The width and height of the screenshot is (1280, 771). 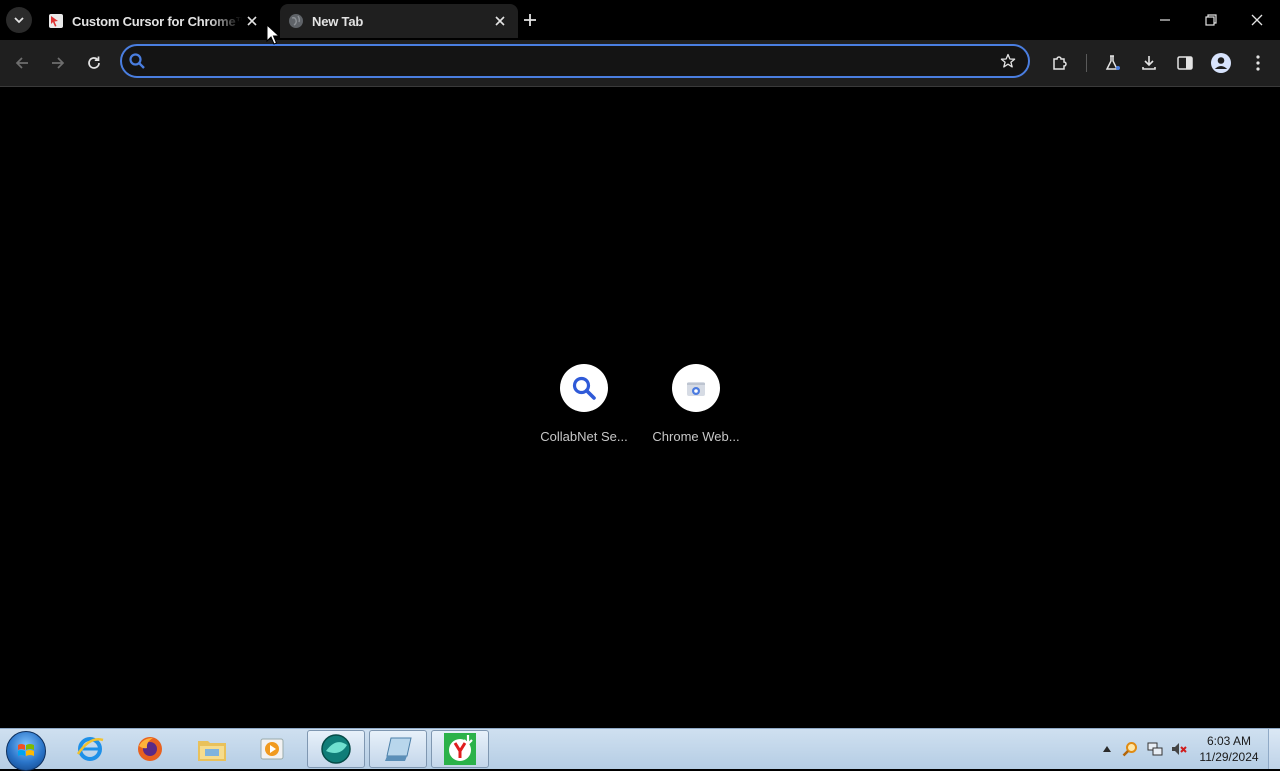 I want to click on extensions-button, so click(x=1060, y=63).